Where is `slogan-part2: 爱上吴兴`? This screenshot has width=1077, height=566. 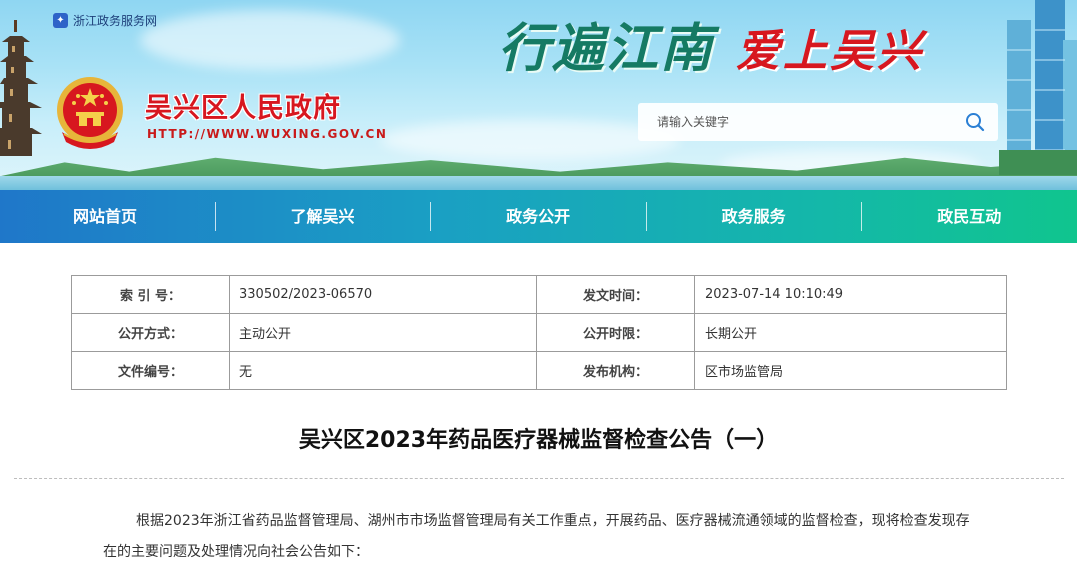
slogan-part2: 爱上吴兴 is located at coordinates (830, 51).